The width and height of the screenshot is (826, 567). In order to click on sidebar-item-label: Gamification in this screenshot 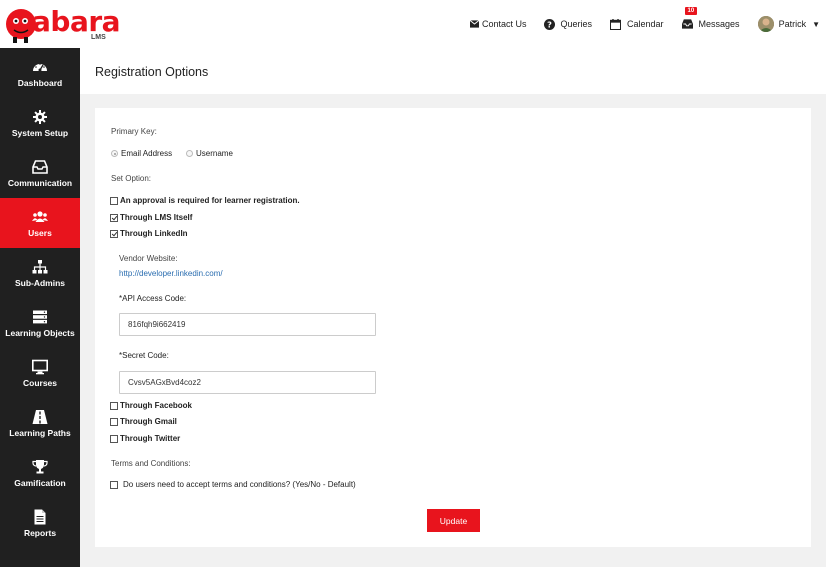, I will do `click(40, 482)`.